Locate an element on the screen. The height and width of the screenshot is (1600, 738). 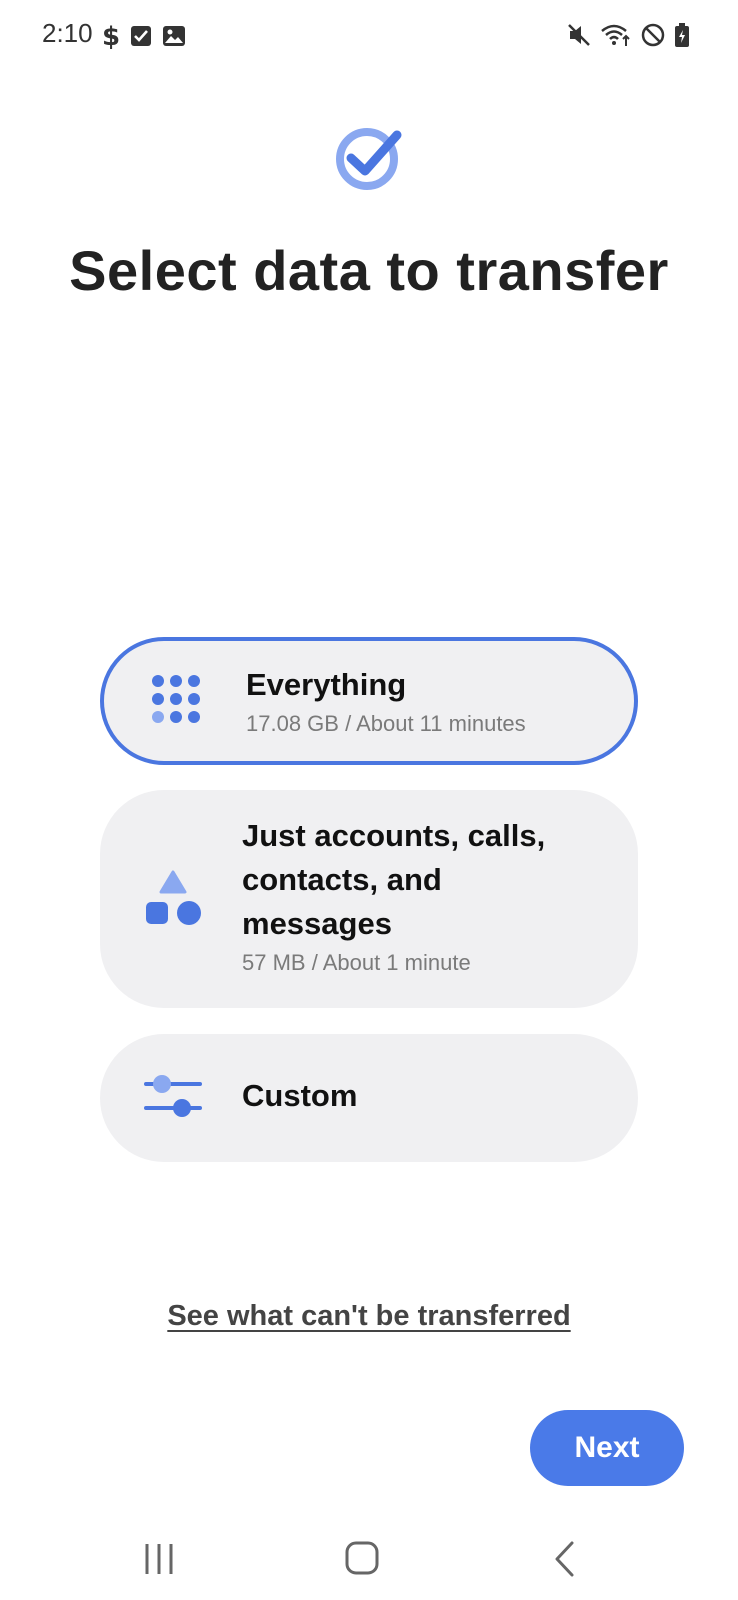
do-not-disturb-icon is located at coordinates (653, 35).